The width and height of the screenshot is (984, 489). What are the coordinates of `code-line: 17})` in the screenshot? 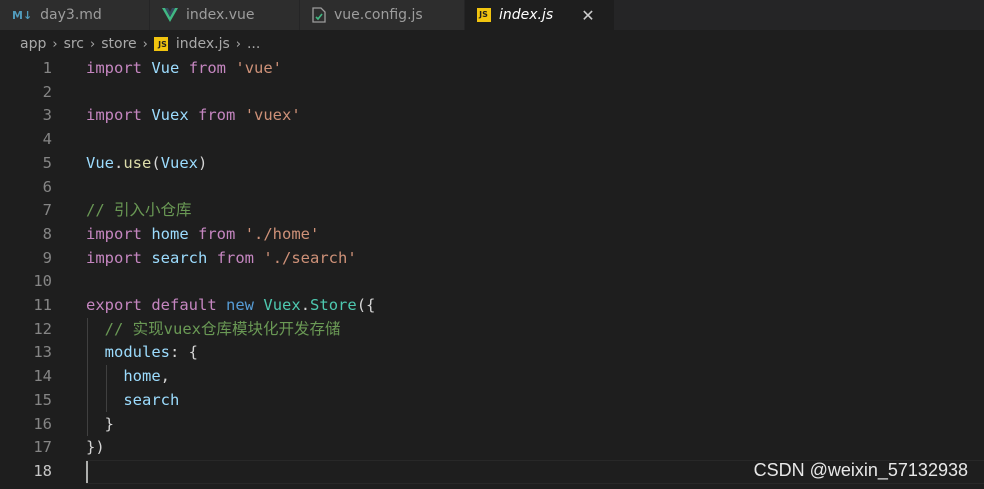 It's located at (492, 448).